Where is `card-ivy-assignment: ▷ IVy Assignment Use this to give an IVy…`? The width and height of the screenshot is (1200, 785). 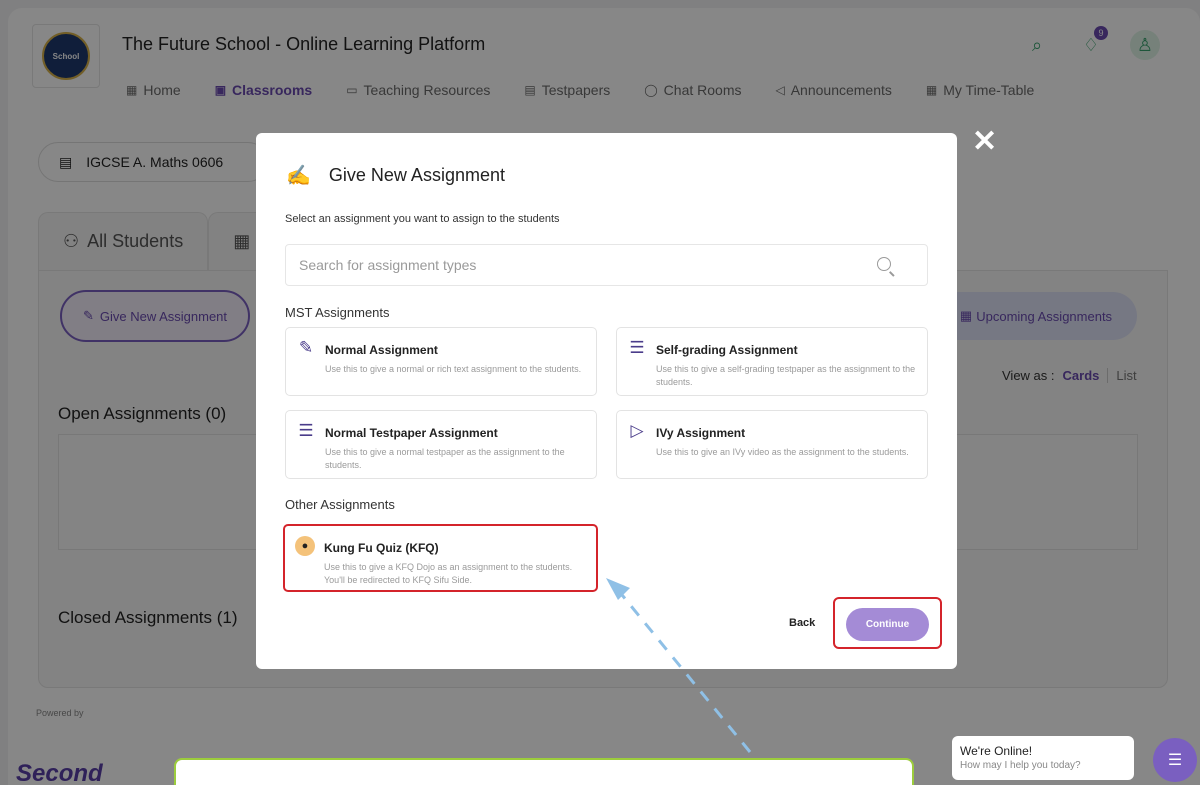
card-ivy-assignment: ▷ IVy Assignment Use this to give an IVy… is located at coordinates (772, 444).